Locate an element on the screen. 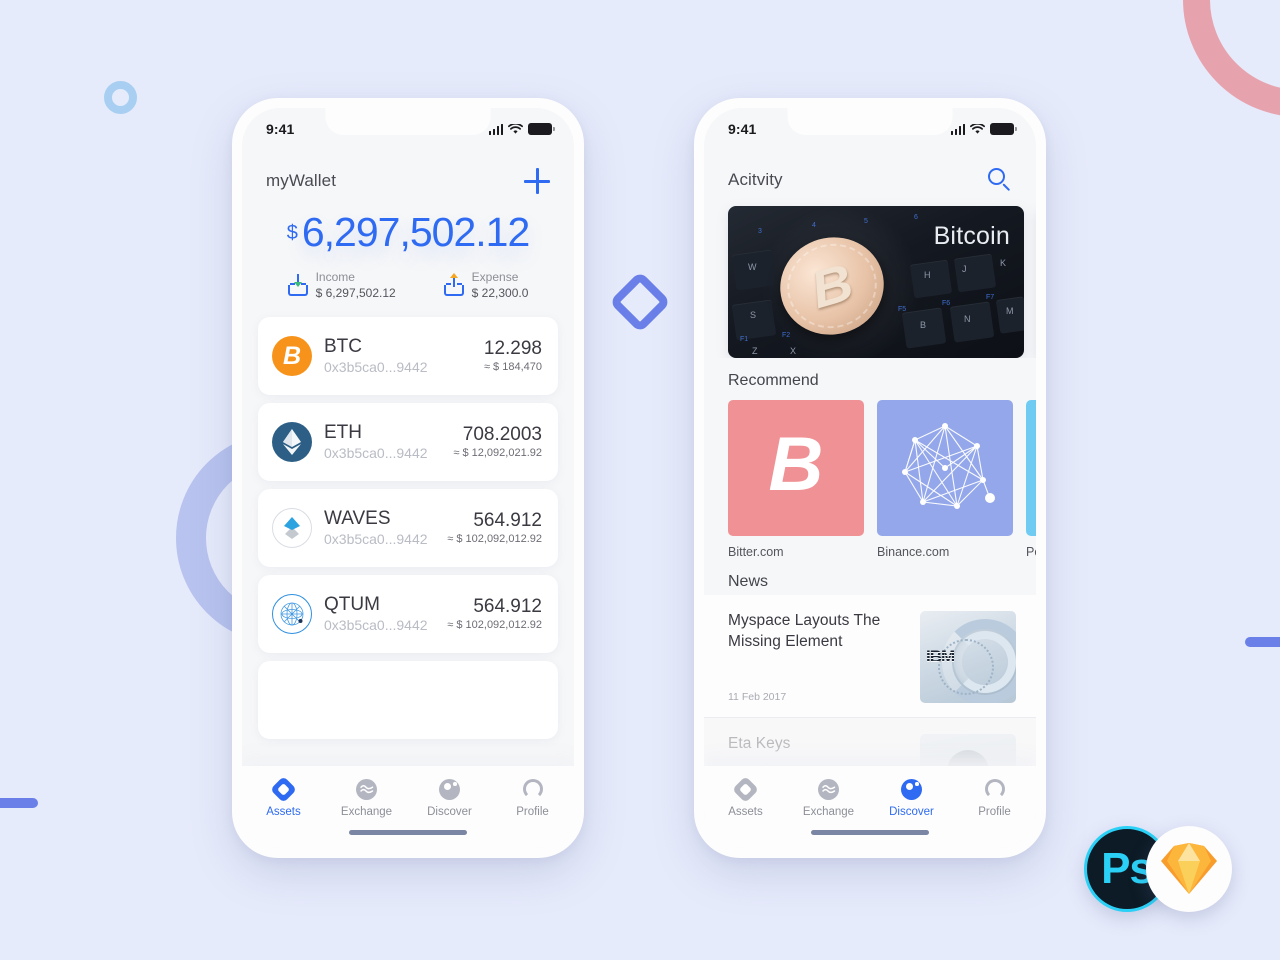 The image size is (1280, 960). list-item: Poloniex.com is located at coordinates (1031, 479).